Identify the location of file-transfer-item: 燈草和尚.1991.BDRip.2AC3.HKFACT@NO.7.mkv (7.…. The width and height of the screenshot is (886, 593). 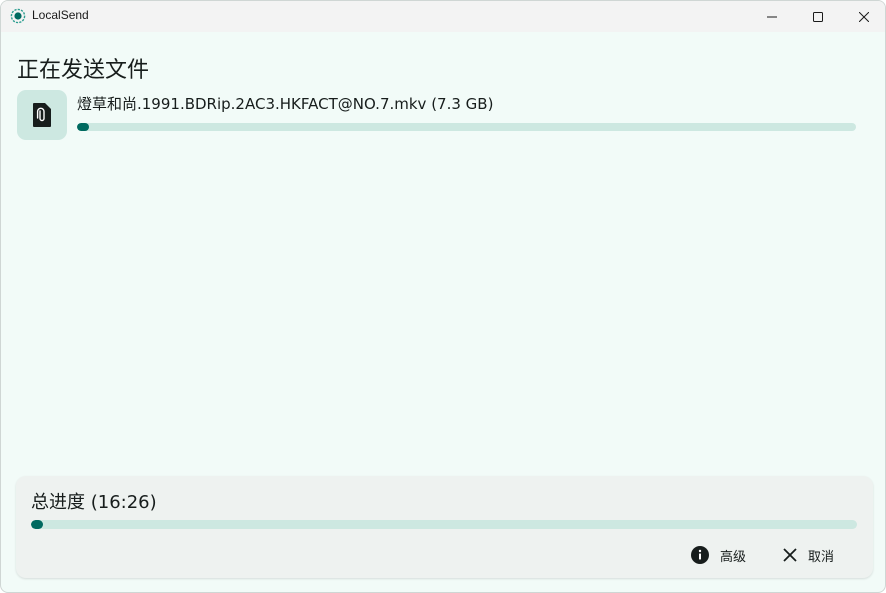
(437, 115).